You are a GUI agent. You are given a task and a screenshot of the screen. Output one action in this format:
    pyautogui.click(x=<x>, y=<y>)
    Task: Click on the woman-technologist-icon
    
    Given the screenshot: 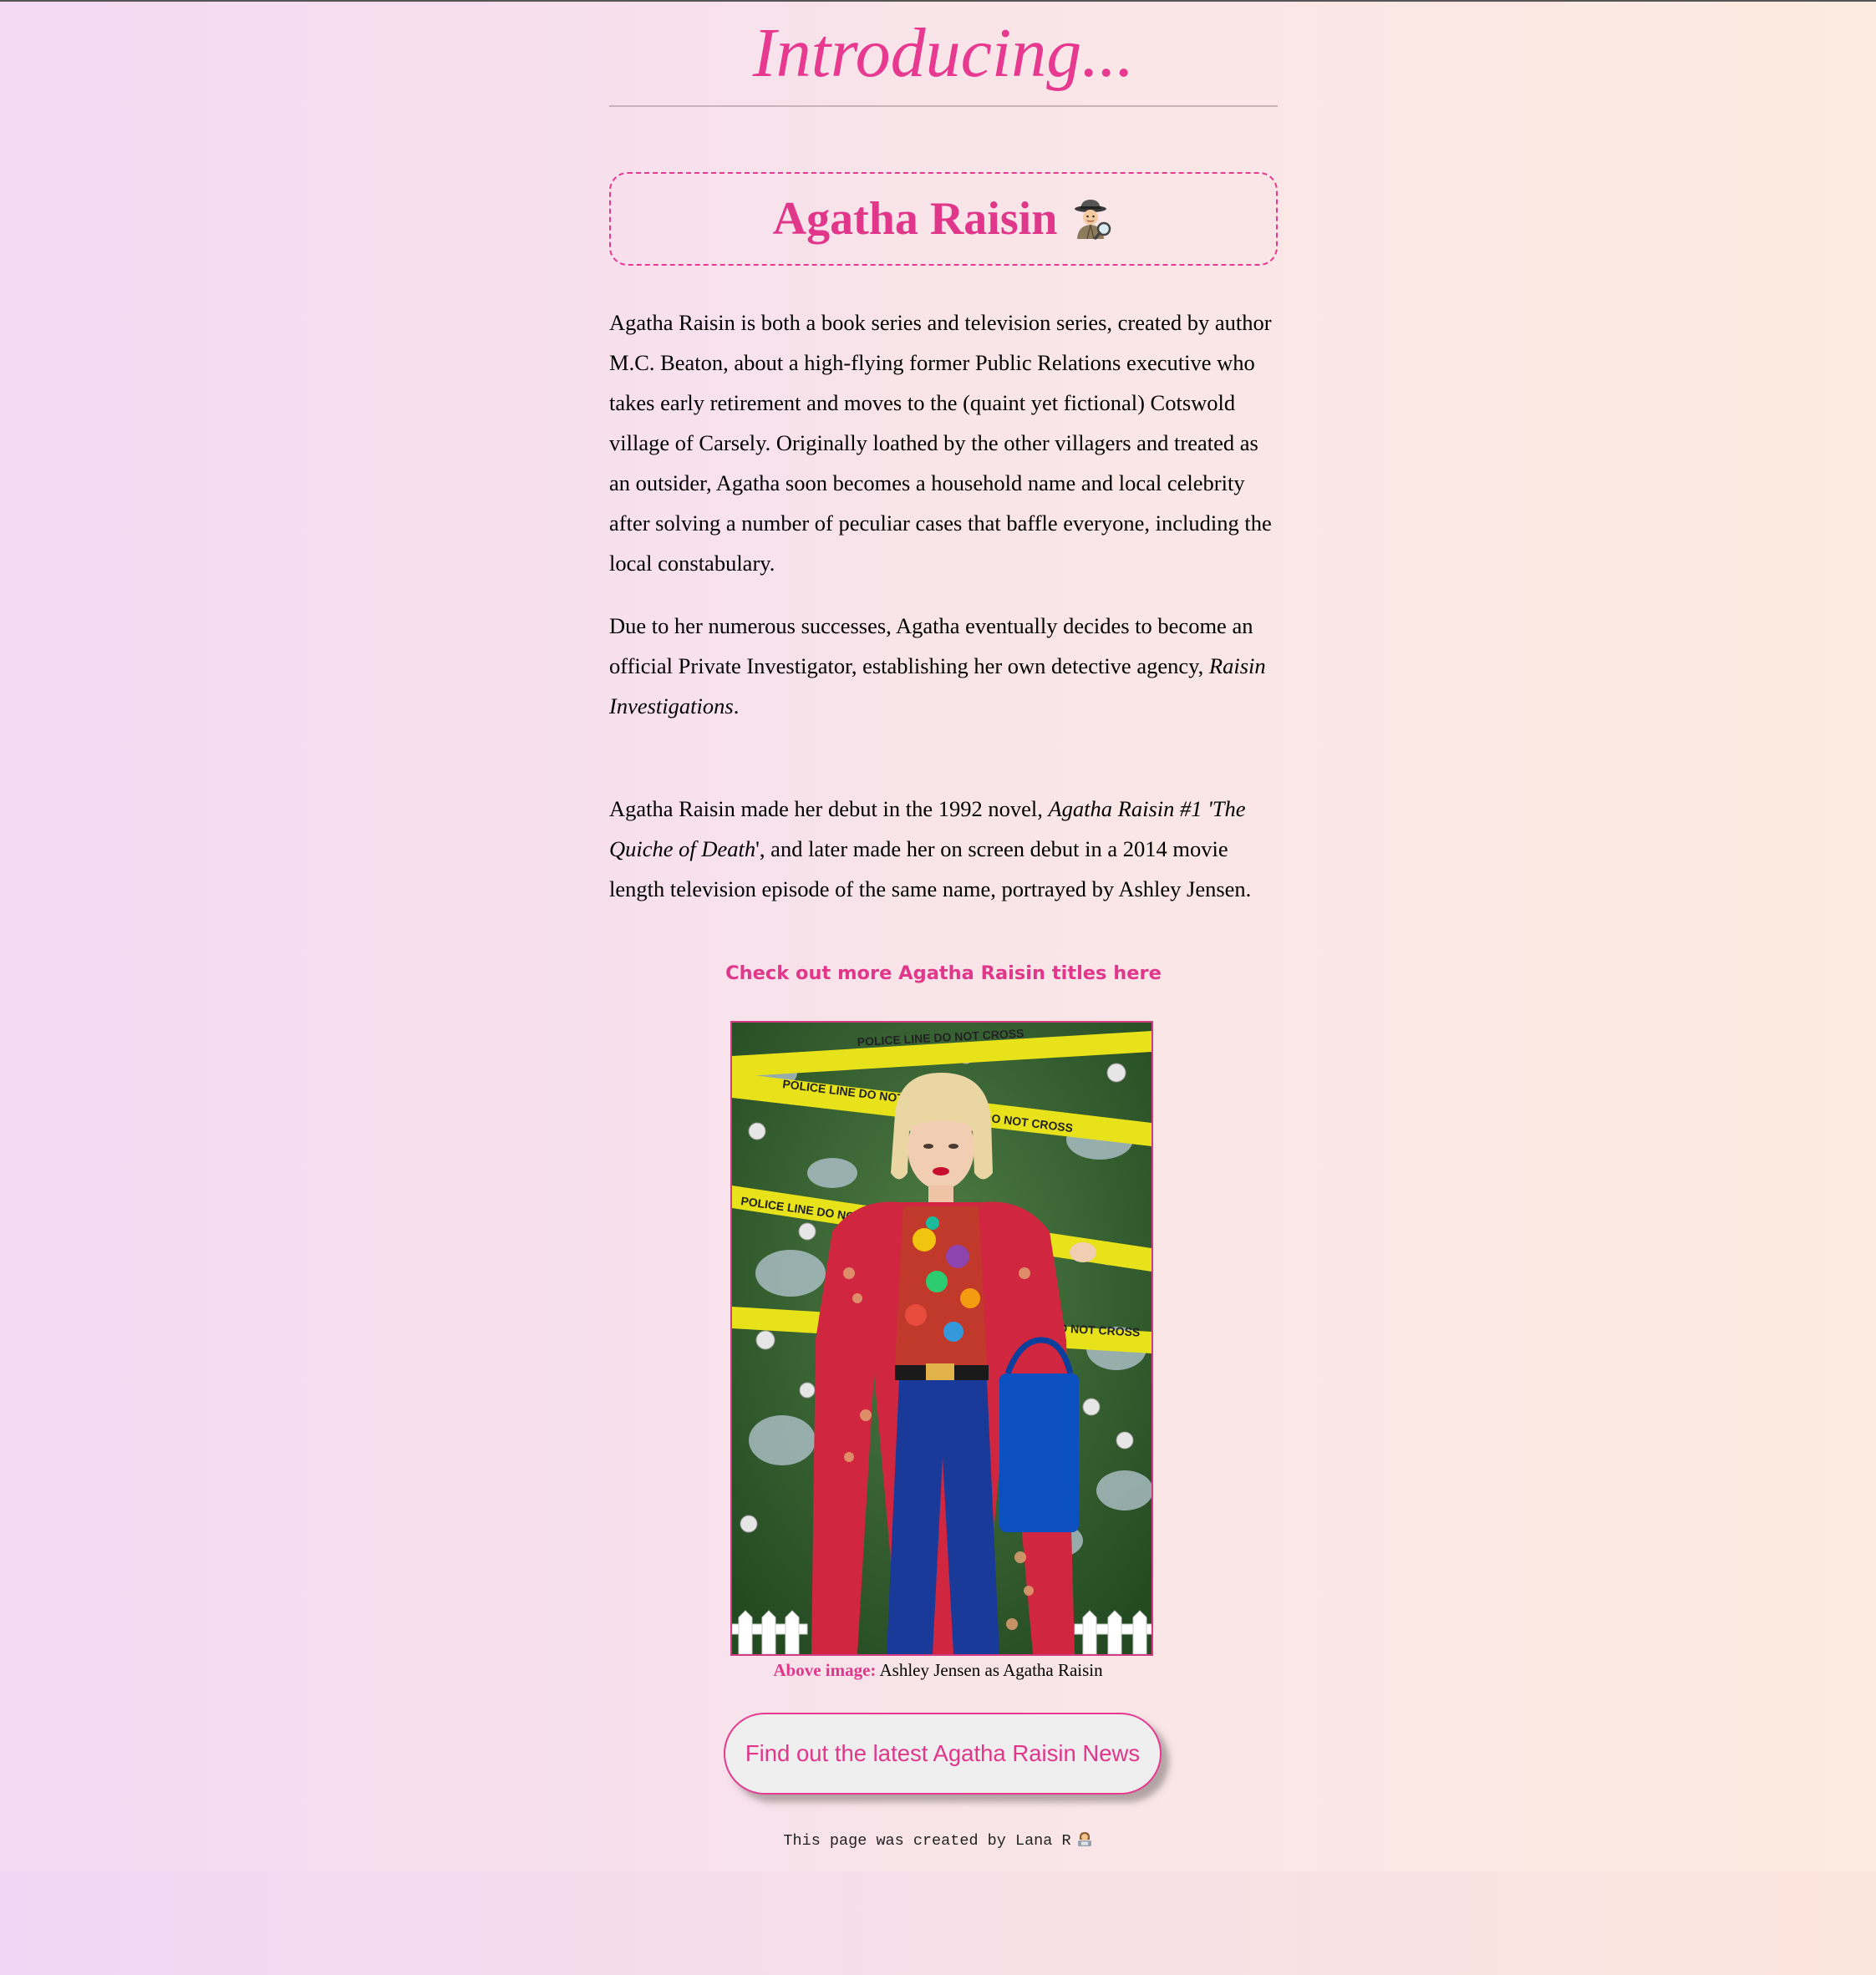 What is the action you would take?
    pyautogui.click(x=1084, y=1838)
    